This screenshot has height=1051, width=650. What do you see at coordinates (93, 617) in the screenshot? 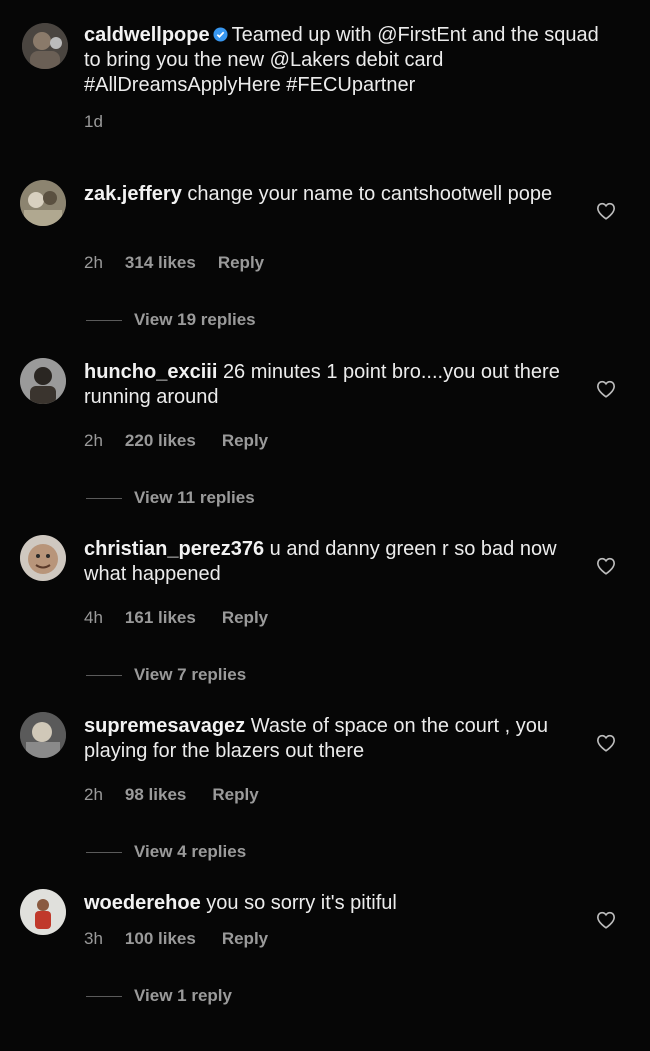
I see `comment-time: 4h` at bounding box center [93, 617].